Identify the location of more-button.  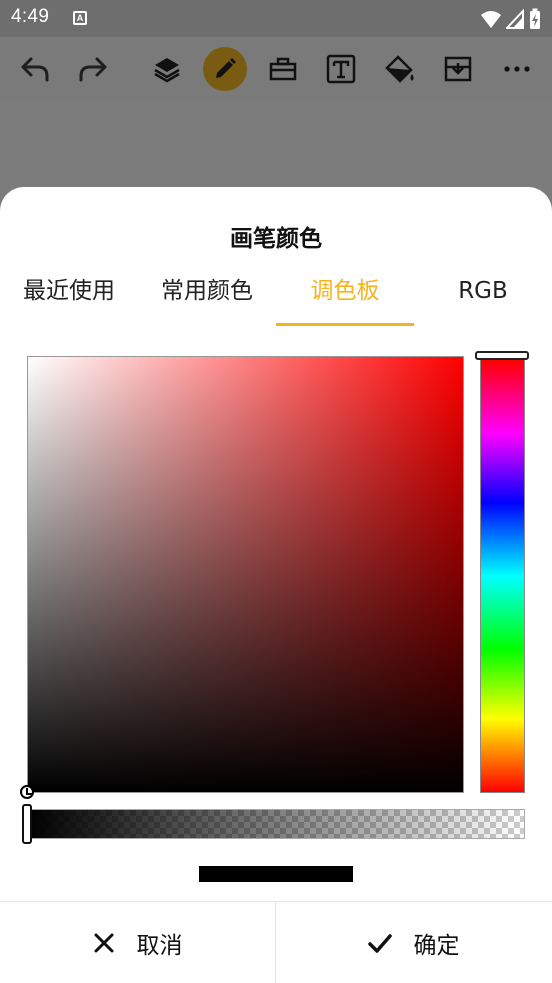
(517, 69).